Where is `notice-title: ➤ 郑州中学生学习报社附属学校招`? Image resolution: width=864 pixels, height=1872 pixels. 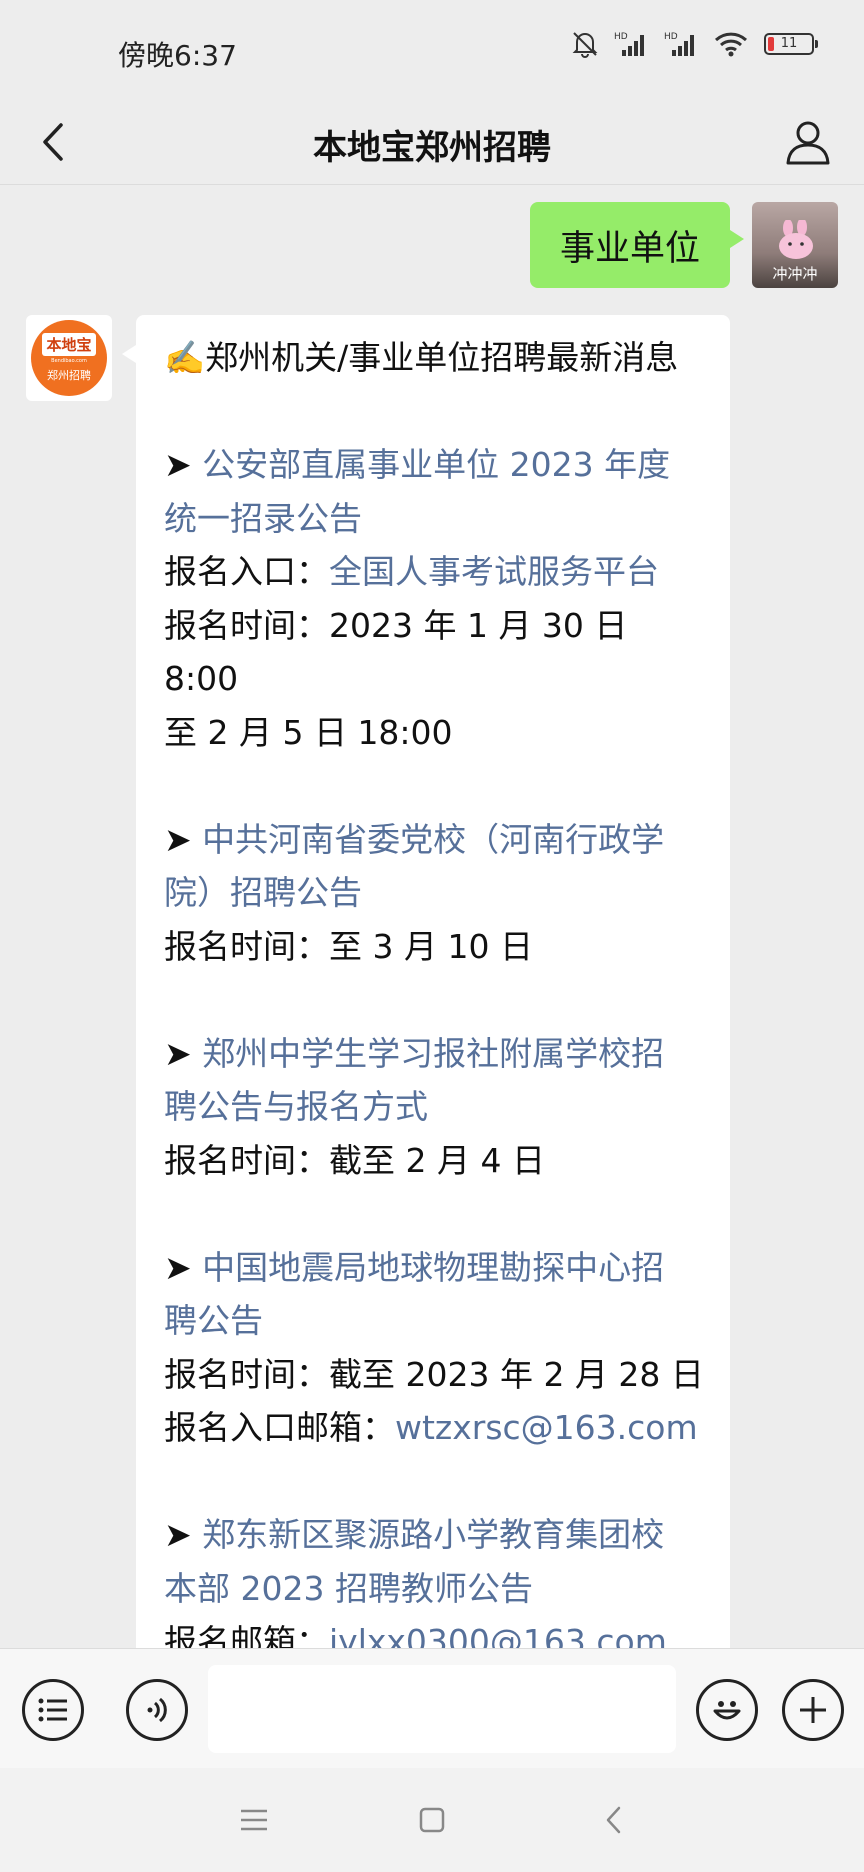 notice-title: ➤ 郑州中学生学习报社附属学校招 is located at coordinates (434, 1054).